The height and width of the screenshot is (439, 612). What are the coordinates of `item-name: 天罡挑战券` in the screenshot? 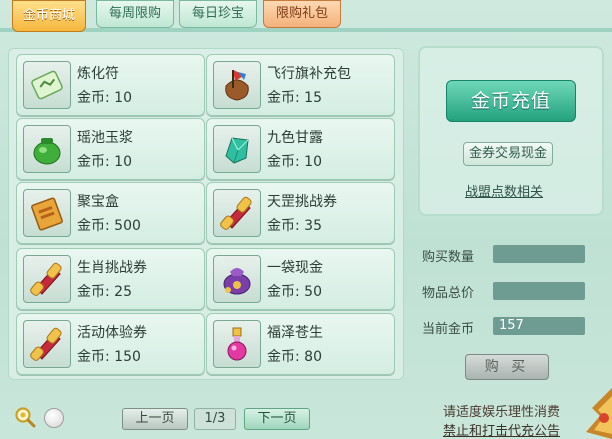 It's located at (302, 202).